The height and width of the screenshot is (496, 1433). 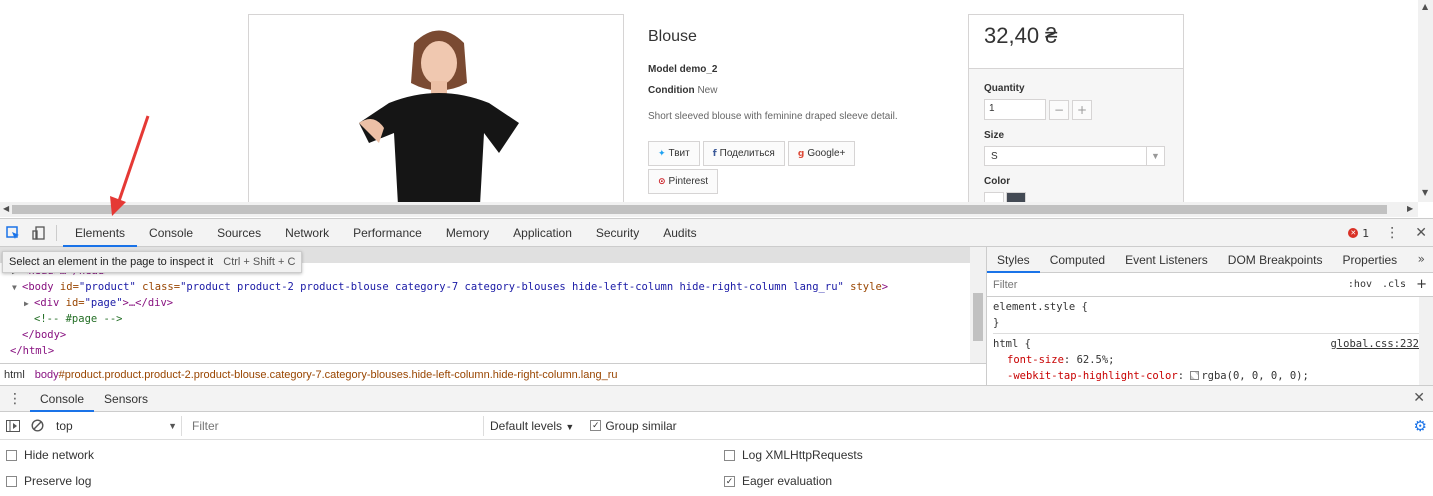 I want to click on eager-evaluation-label: Eager evaluation, so click(x=787, y=481).